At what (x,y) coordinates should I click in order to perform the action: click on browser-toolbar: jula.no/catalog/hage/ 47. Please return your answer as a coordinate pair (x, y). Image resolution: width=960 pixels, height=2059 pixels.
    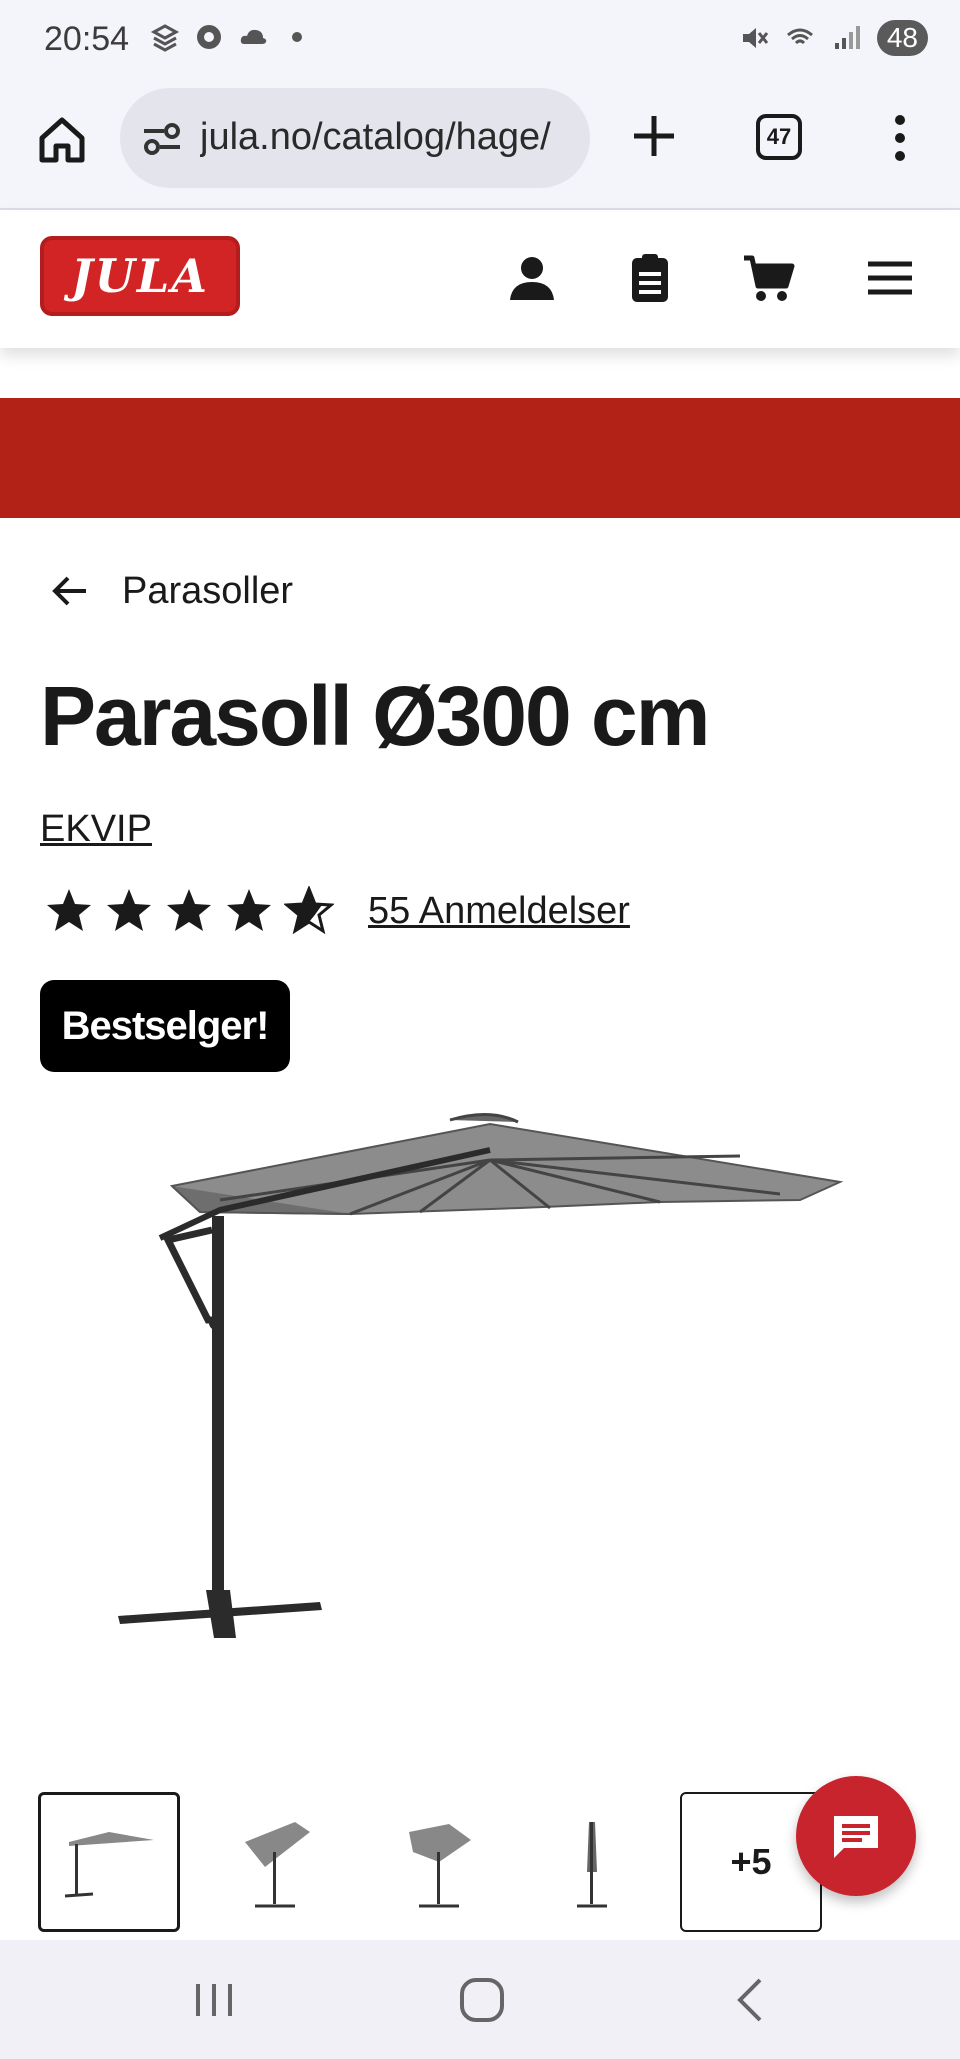
    Looking at the image, I should click on (480, 146).